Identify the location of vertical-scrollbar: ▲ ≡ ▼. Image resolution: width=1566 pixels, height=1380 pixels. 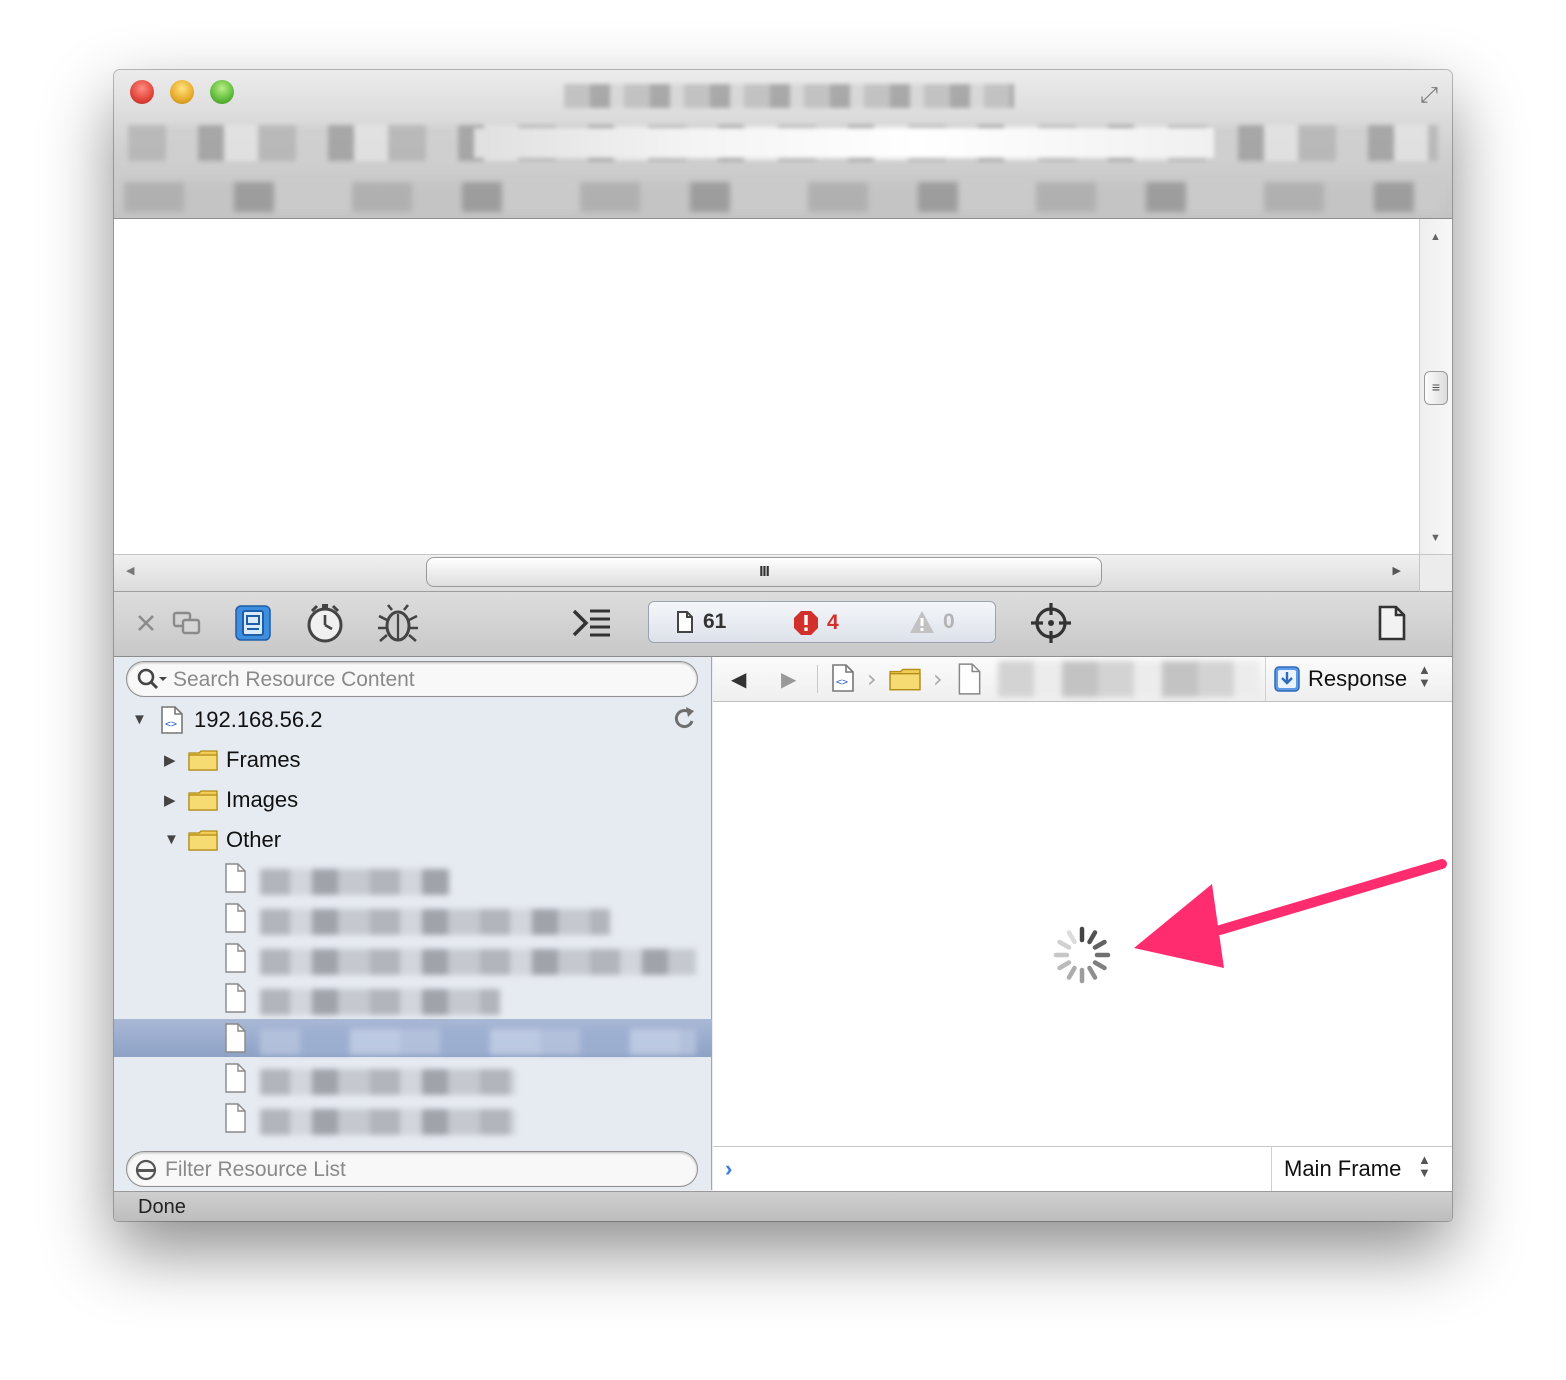
(1435, 386).